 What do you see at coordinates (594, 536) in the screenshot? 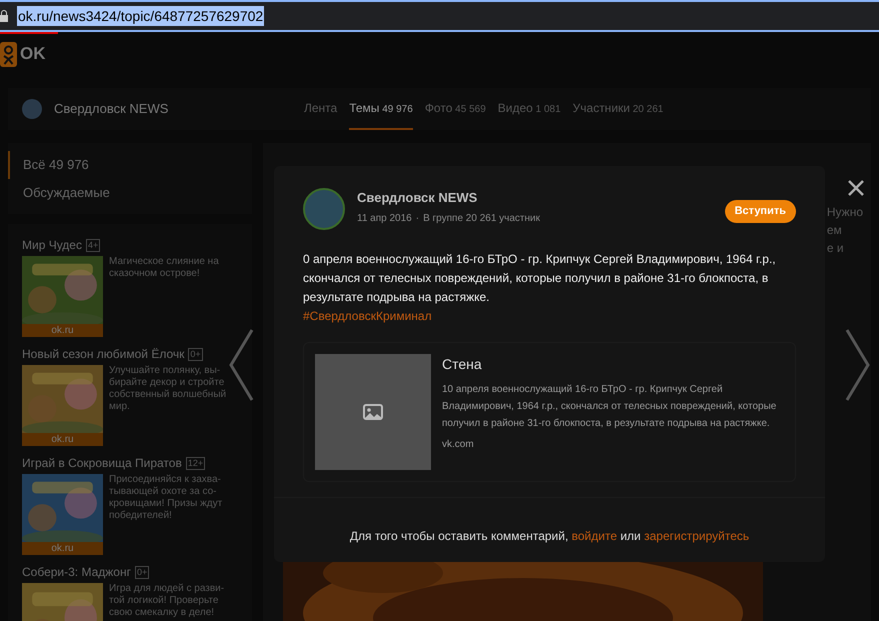
I see `login-link: войдите` at bounding box center [594, 536].